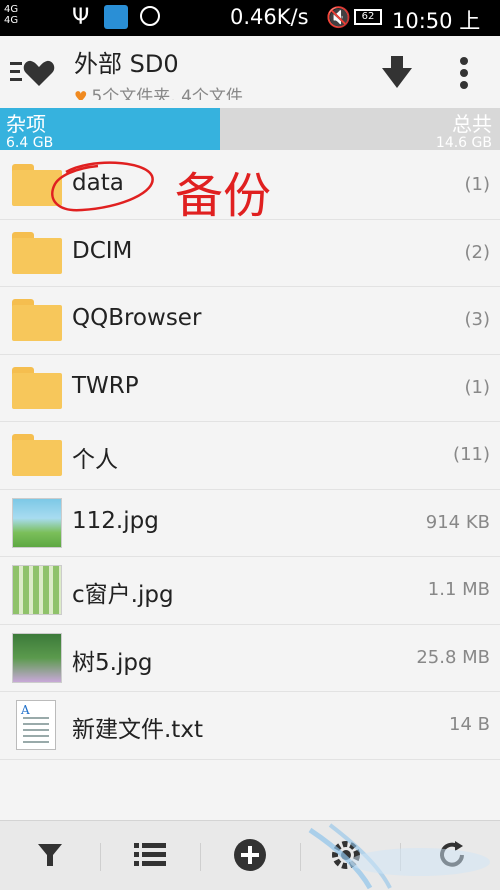  Describe the element at coordinates (81, 94) in the screenshot. I see `heart-icon: ♥` at that location.